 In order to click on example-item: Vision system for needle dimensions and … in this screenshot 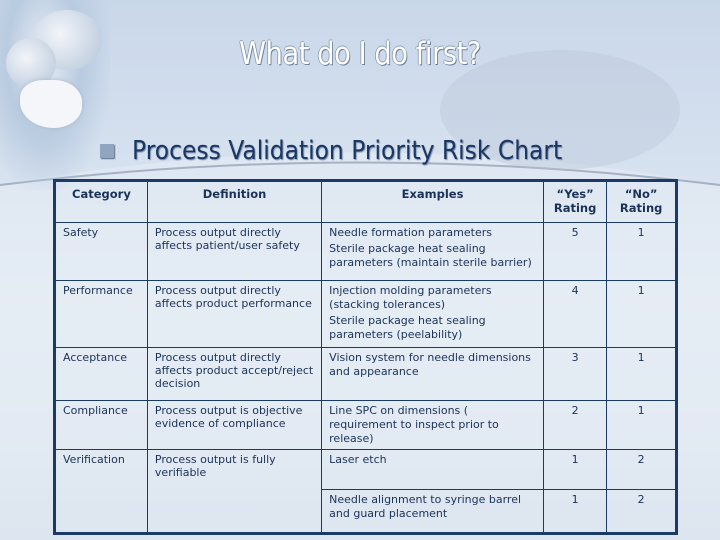, I will do `click(430, 364)`.